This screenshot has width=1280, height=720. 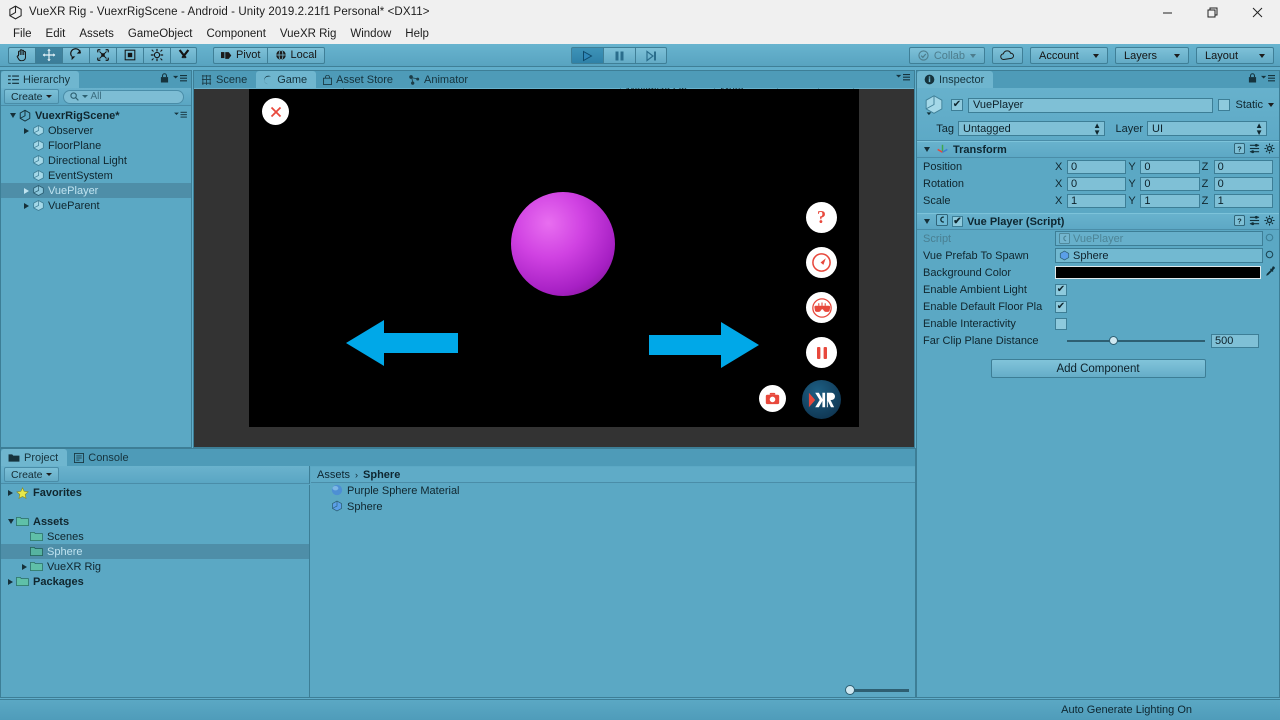 I want to click on play-button, so click(x=587, y=55).